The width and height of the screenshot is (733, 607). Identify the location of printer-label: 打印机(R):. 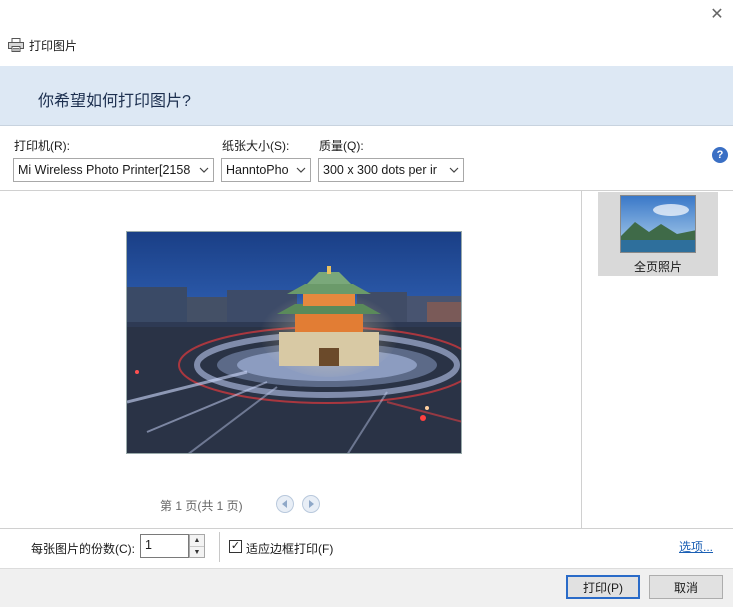
(42, 146).